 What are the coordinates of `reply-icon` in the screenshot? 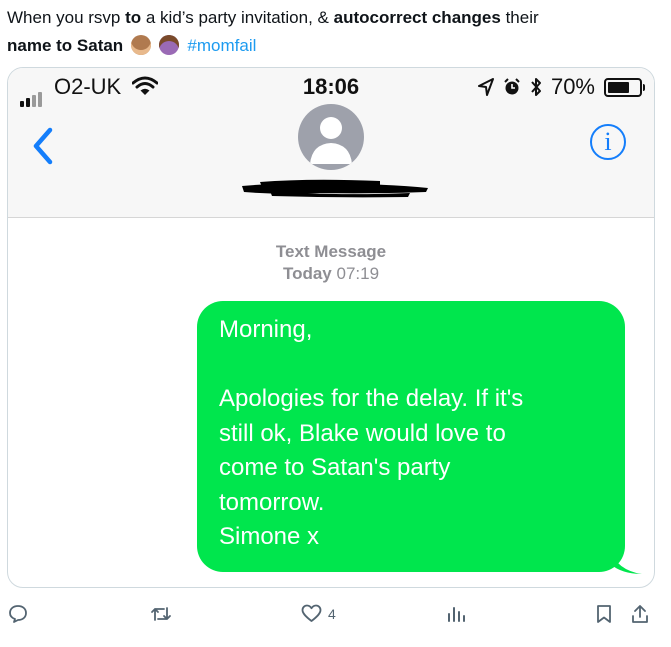 It's located at (18, 614).